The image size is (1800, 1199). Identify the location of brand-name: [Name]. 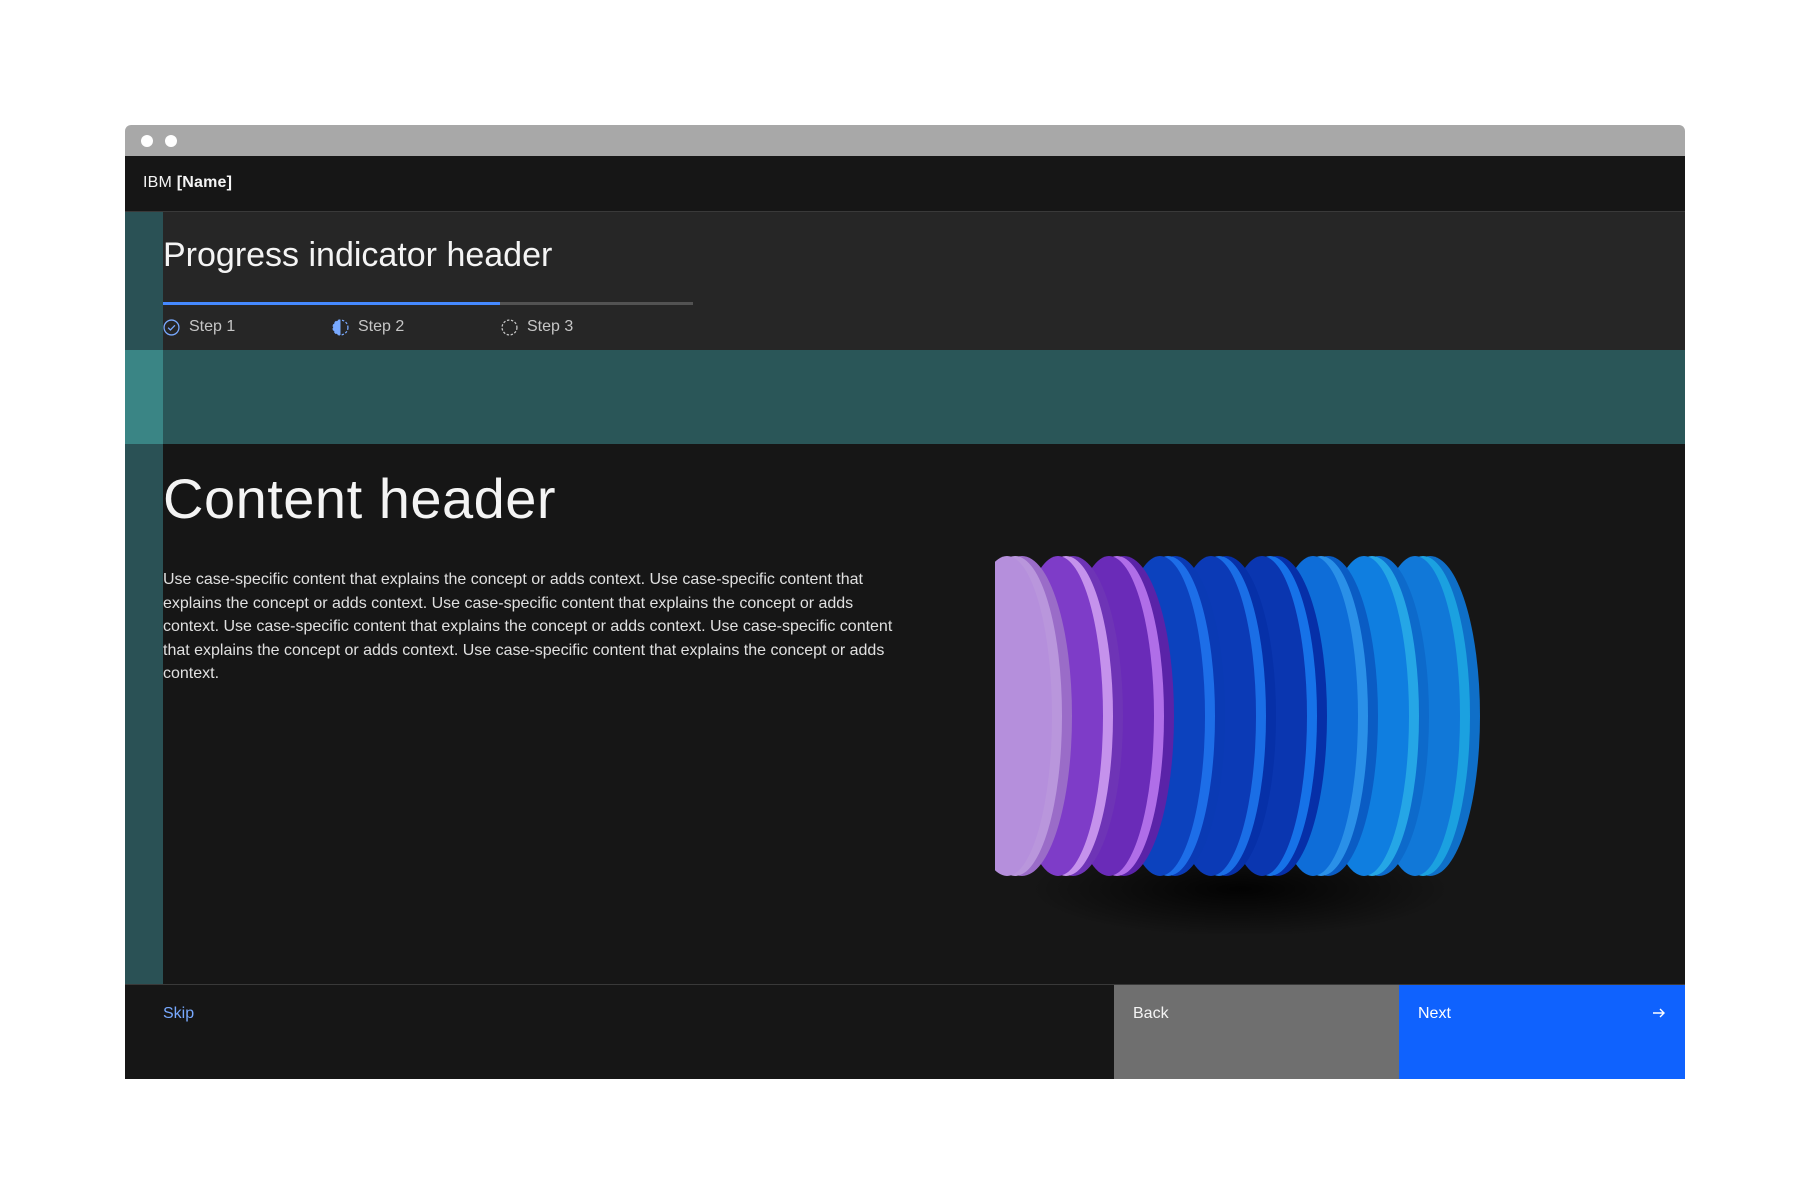
(204, 182).